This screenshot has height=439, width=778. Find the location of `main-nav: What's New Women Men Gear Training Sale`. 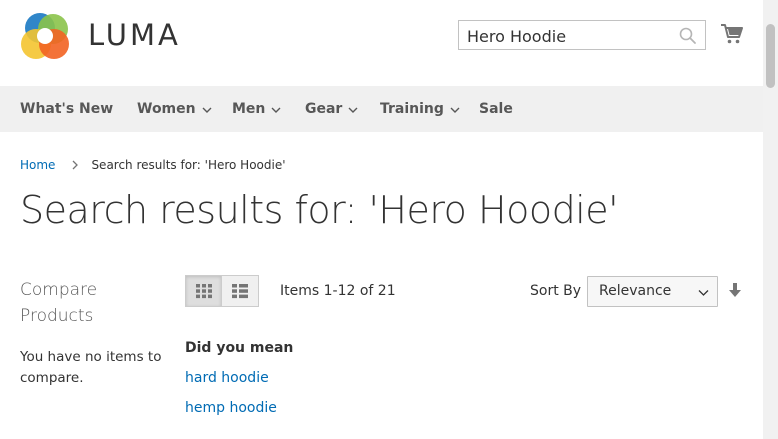

main-nav: What's New Women Men Gear Training Sale is located at coordinates (381, 109).